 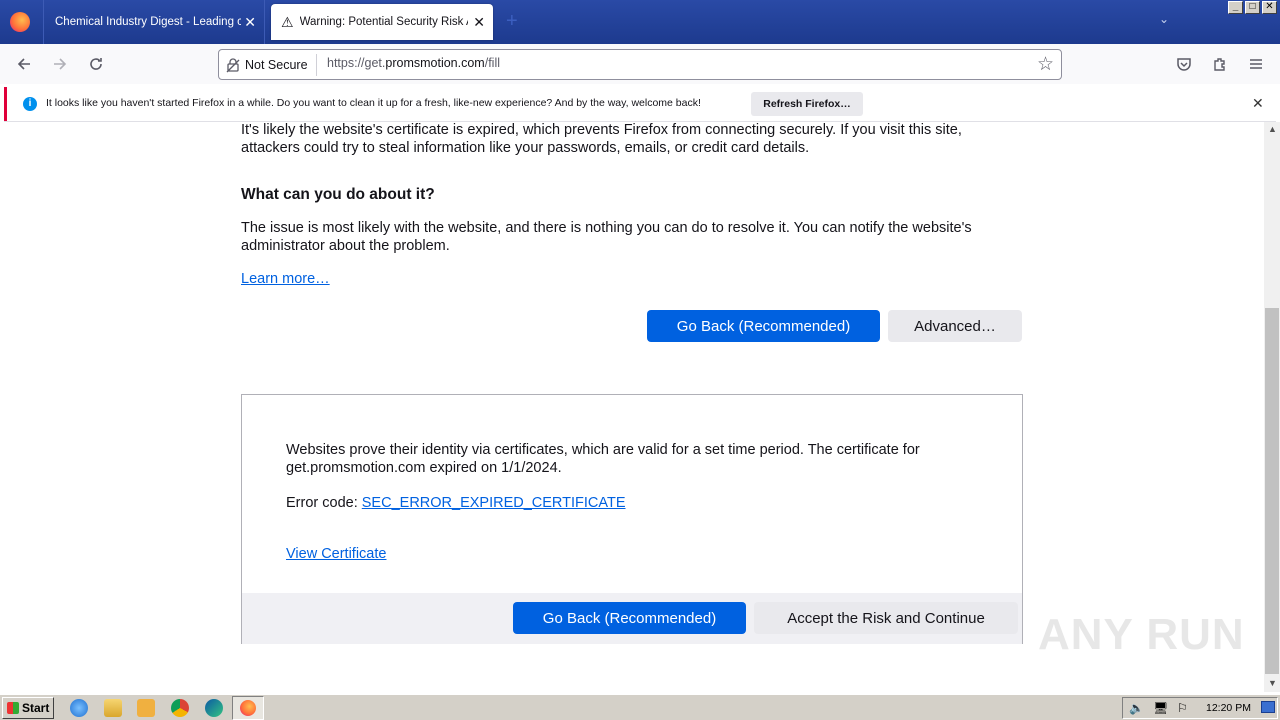 What do you see at coordinates (1184, 64) in the screenshot?
I see `pocket-icon` at bounding box center [1184, 64].